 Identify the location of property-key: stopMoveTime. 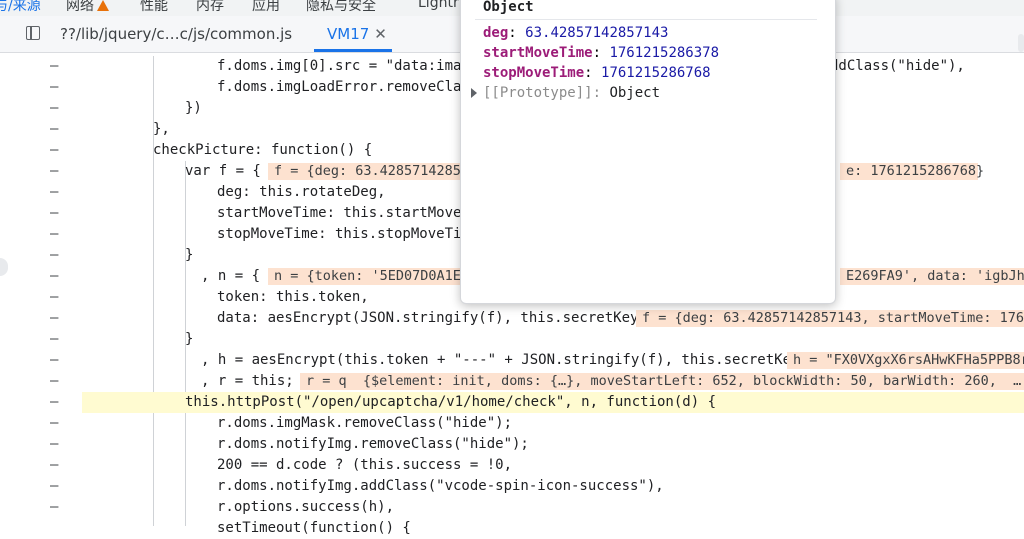
(534, 73).